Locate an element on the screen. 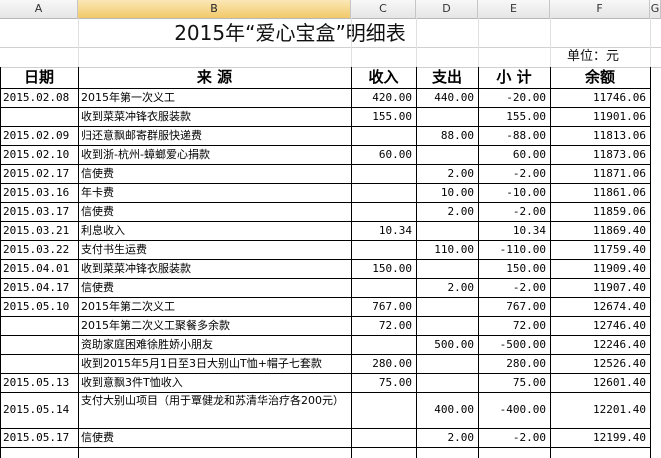 The width and height of the screenshot is (661, 458). balance-cell: 11909.40 is located at coordinates (600, 268).